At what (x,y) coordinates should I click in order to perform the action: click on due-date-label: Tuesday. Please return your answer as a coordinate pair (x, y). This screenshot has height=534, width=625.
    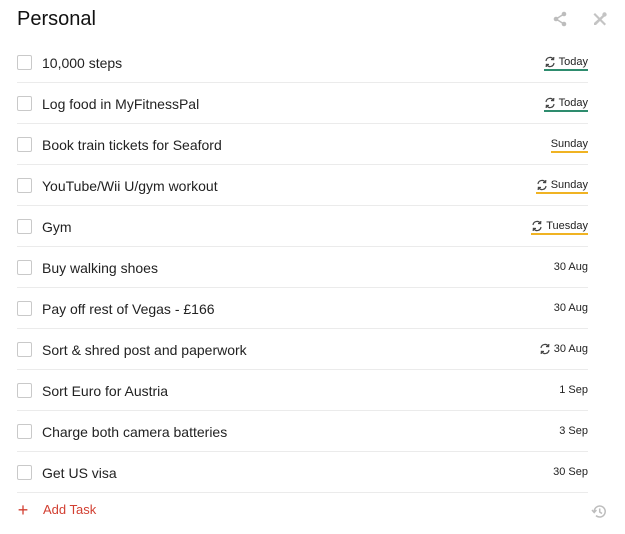
    Looking at the image, I should click on (567, 226).